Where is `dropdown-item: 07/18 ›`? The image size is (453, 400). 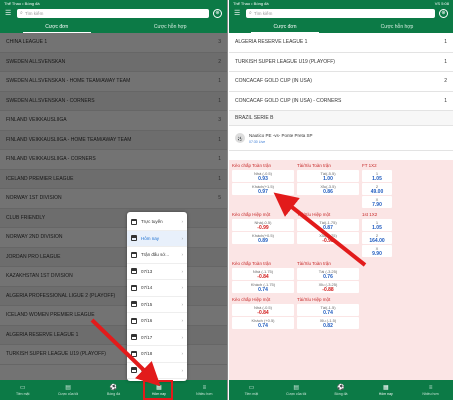
dropdown-item: 07/18 › is located at coordinates (157, 354).